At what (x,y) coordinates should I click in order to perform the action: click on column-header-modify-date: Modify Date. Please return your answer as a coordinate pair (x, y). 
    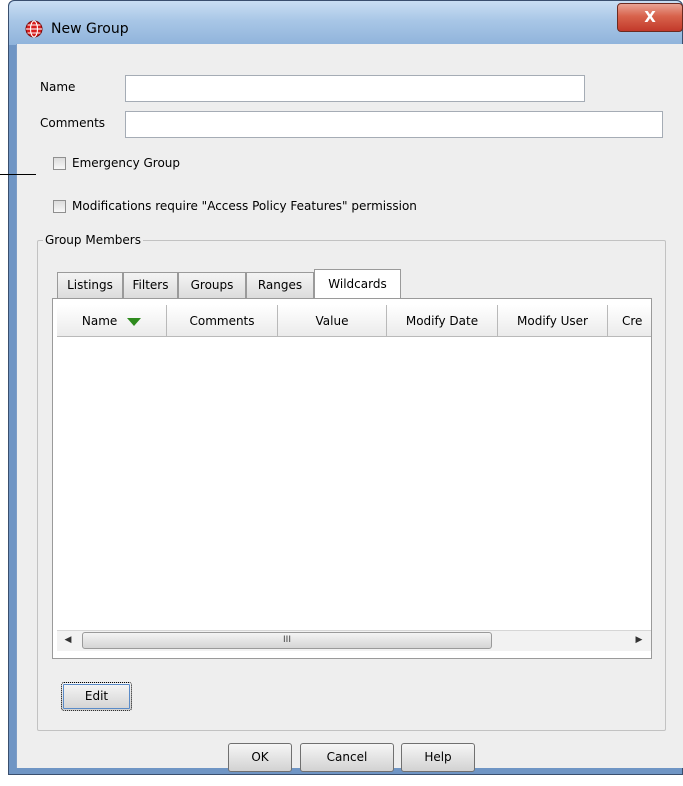
    Looking at the image, I should click on (442, 321).